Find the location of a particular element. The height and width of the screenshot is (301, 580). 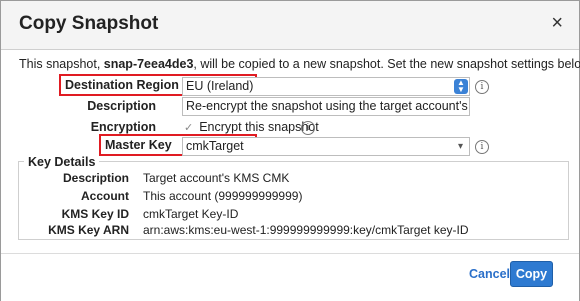

kd-key-arn-label: KMS Key ARN is located at coordinates (88, 230).